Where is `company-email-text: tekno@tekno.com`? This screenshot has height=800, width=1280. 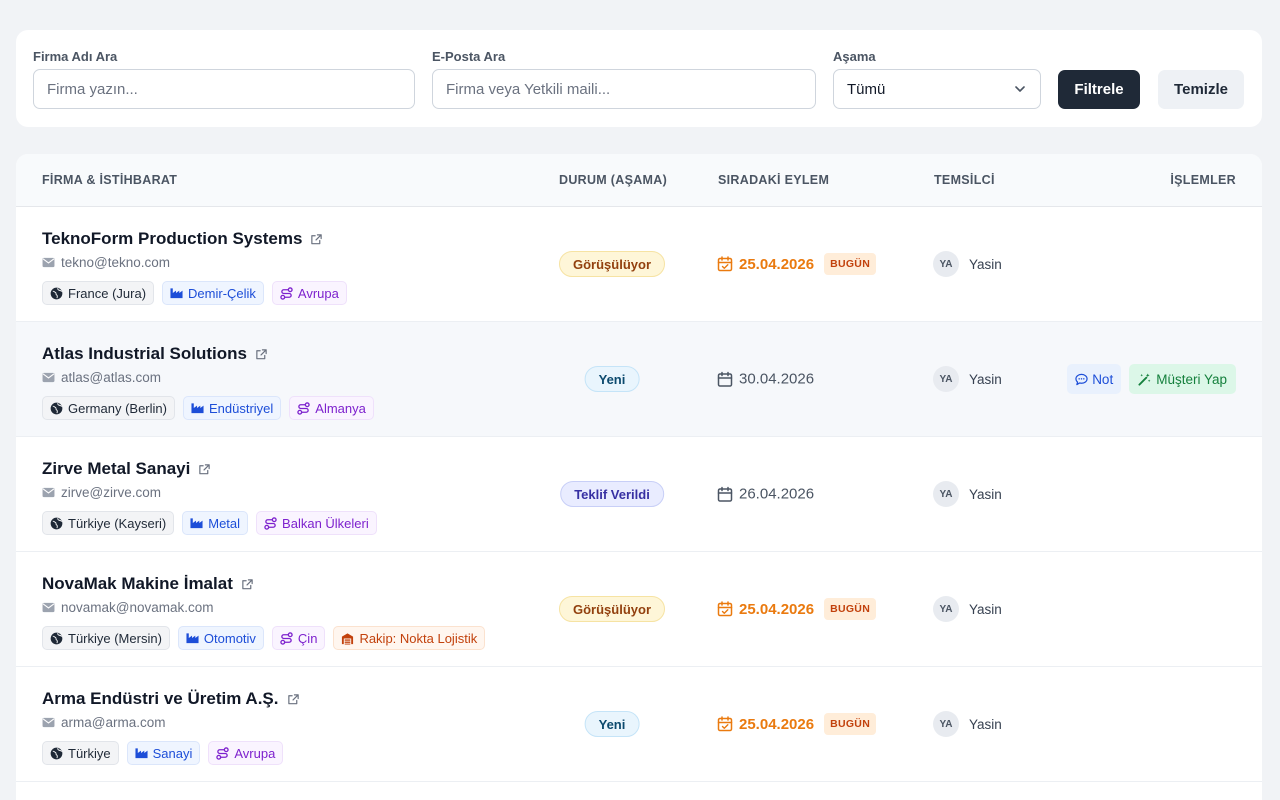
company-email-text: tekno@tekno.com is located at coordinates (116, 262).